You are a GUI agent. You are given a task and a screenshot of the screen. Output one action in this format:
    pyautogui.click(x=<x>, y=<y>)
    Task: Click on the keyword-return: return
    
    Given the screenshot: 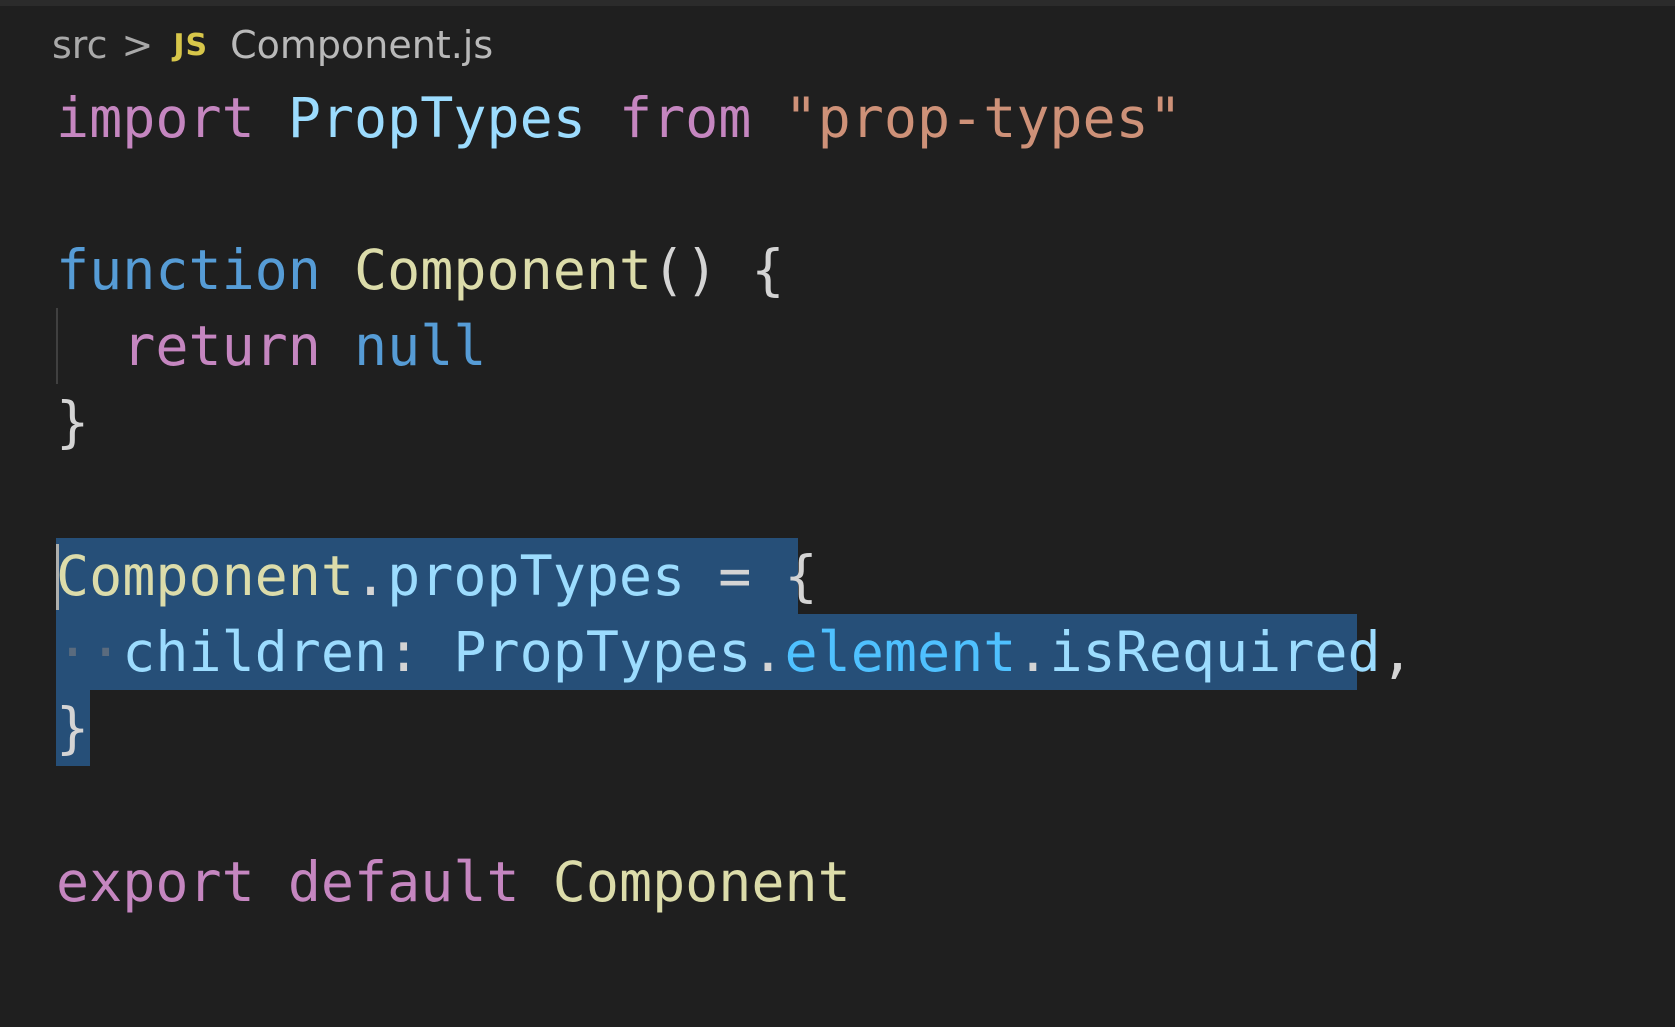 What is the action you would take?
    pyautogui.click(x=221, y=346)
    